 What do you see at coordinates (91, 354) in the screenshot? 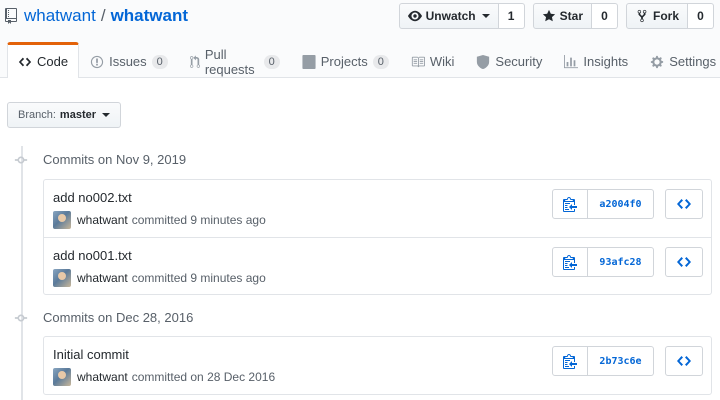
I see `commit-message-link: Initial commit` at bounding box center [91, 354].